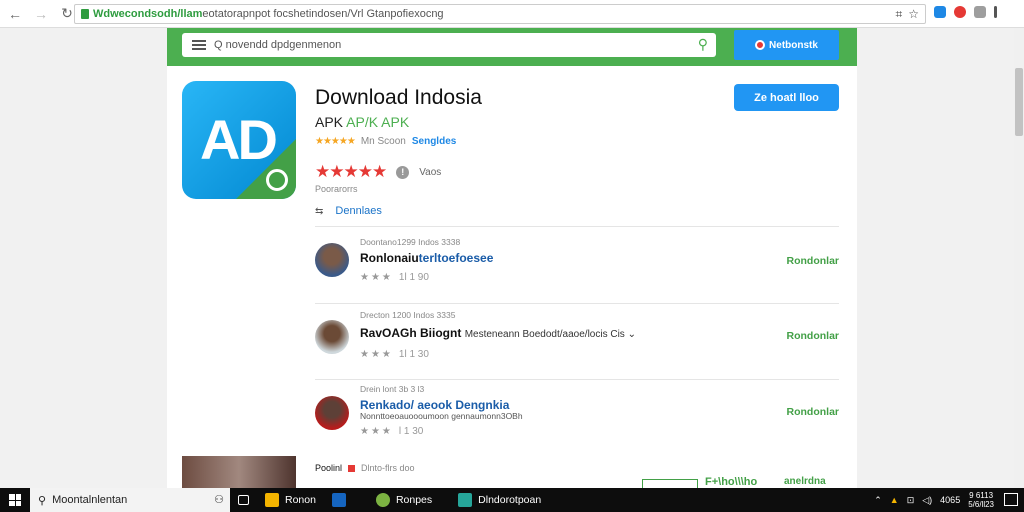 This screenshot has height=512, width=1024. I want to click on info-icon: !, so click(403, 172).